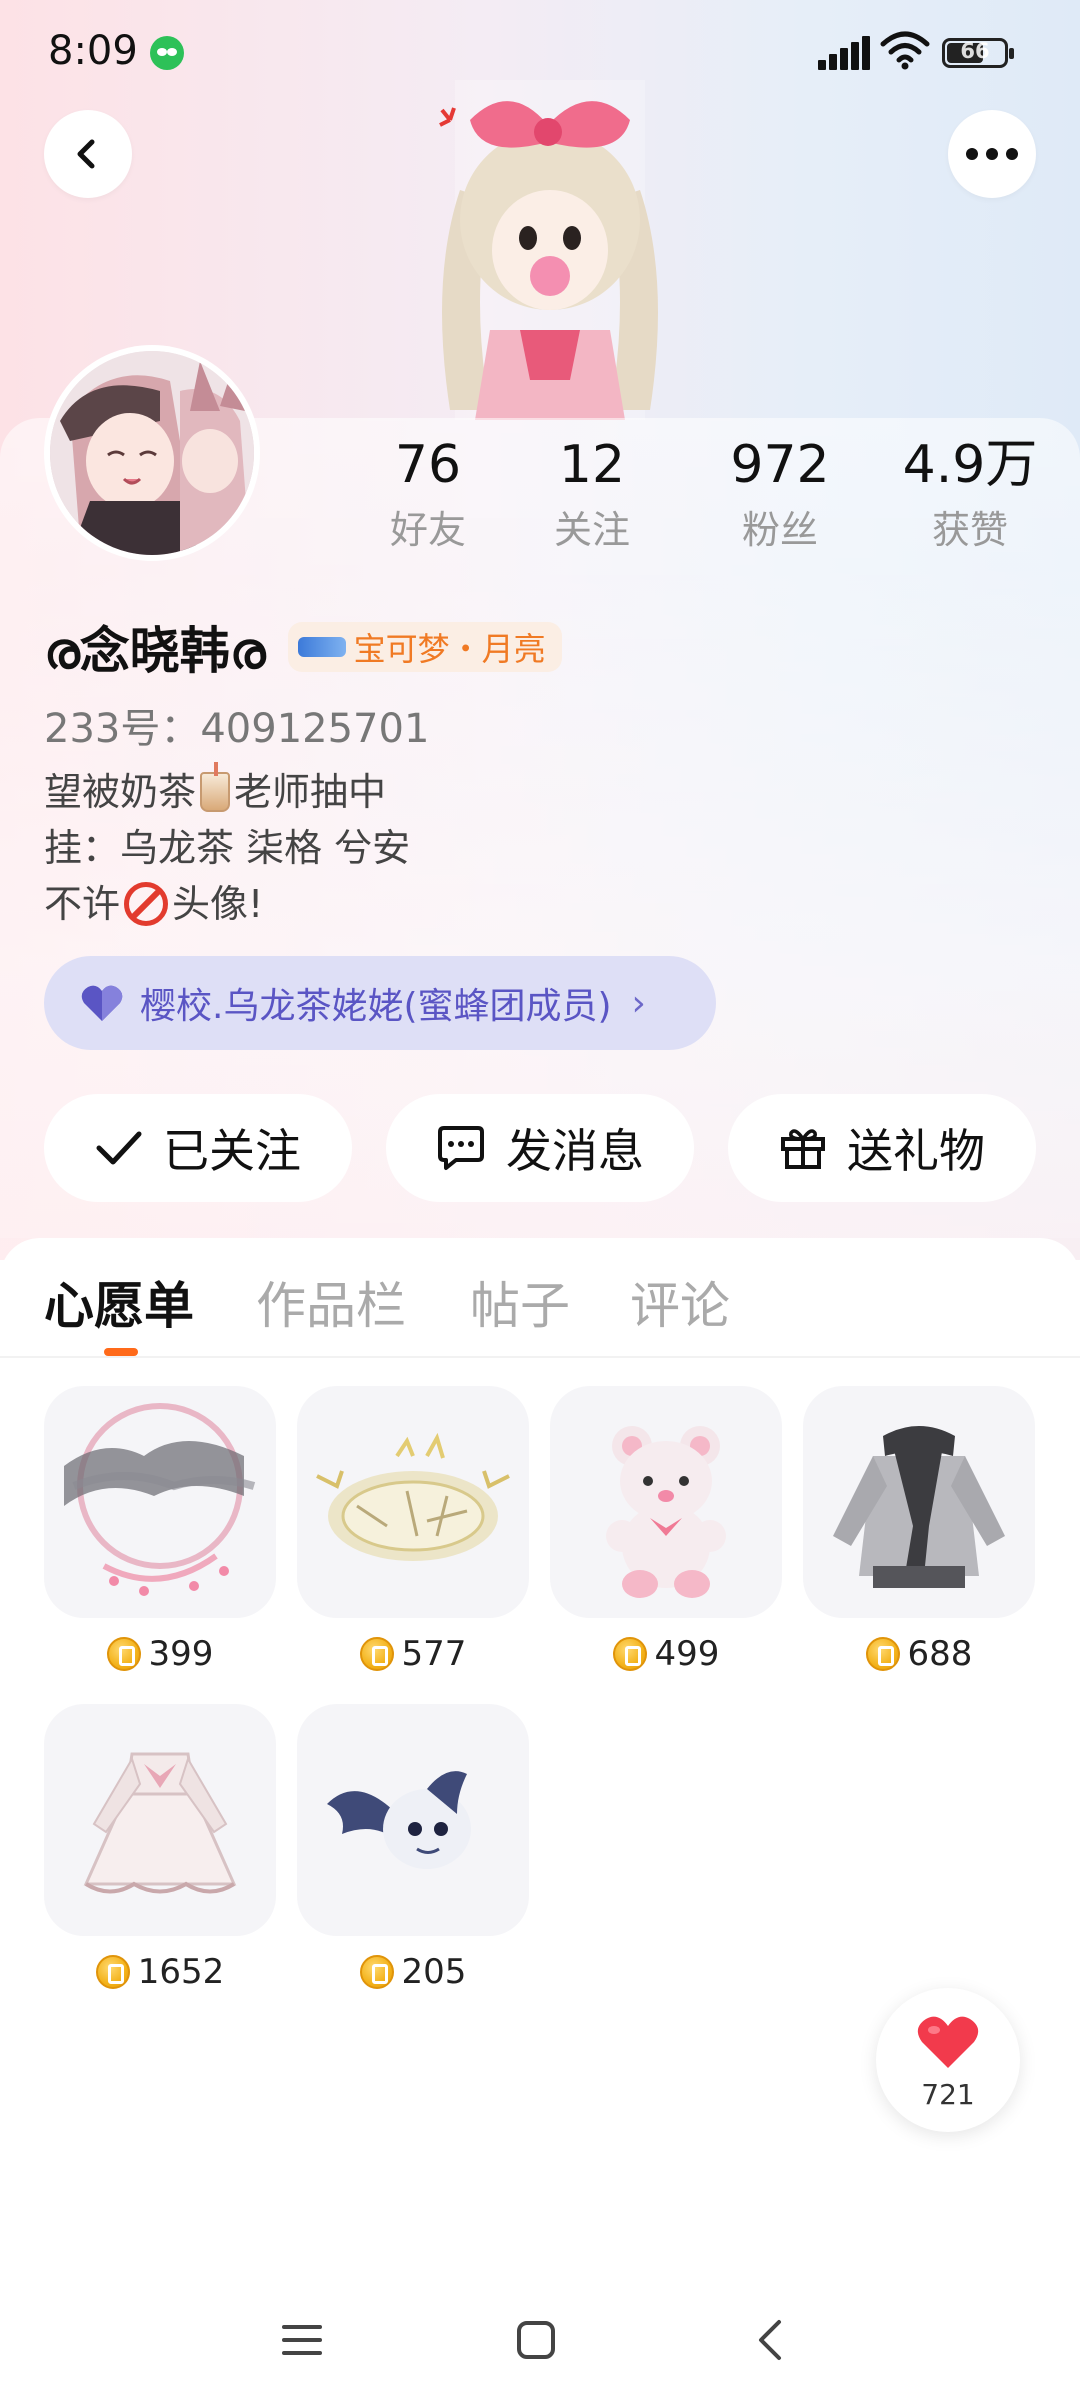  Describe the element at coordinates (548, 250) in the screenshot. I see `character-avatar-illustration` at that location.